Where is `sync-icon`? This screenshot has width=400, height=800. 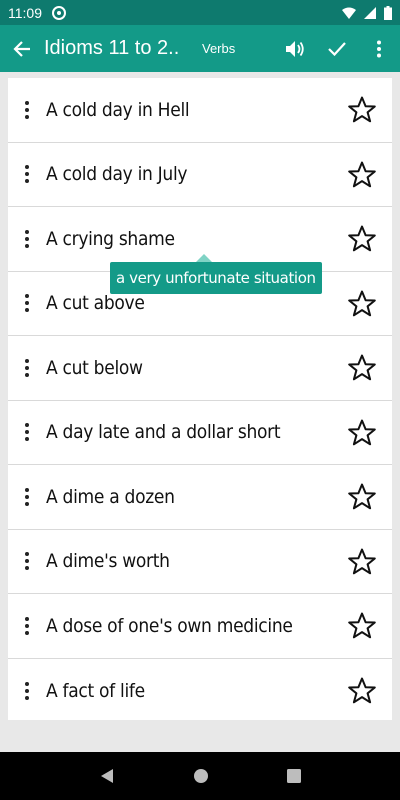 sync-icon is located at coordinates (59, 12).